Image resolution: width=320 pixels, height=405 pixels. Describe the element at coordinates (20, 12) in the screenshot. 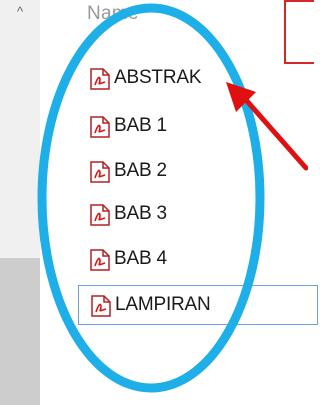

I see `scroll-up-icon: ^` at that location.